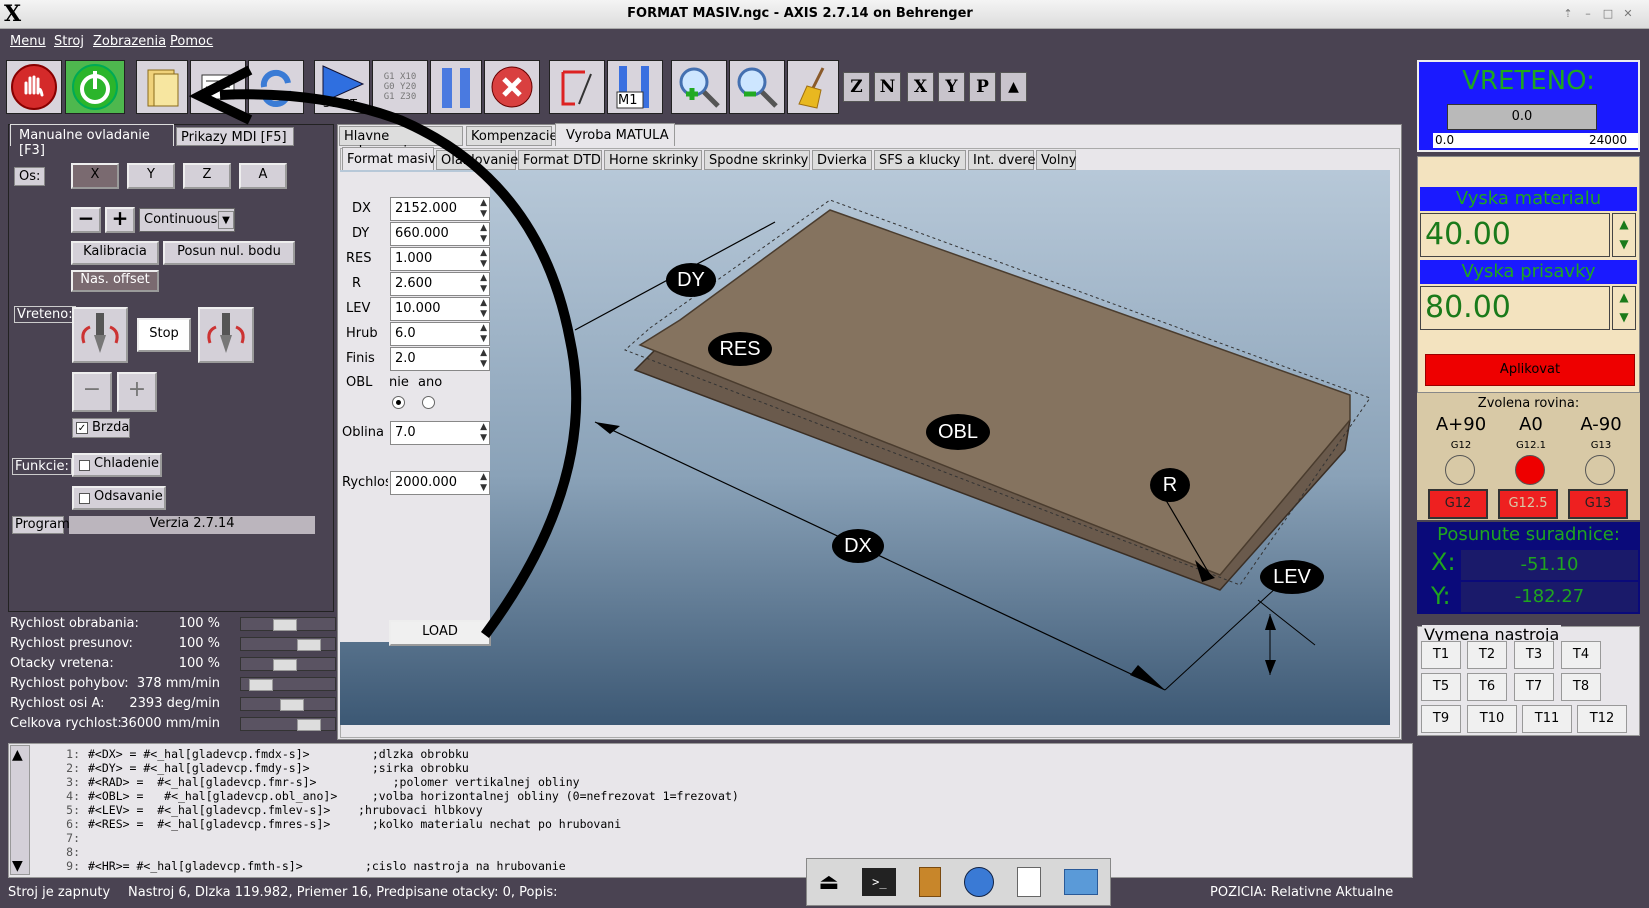 This screenshot has height=908, width=1649. What do you see at coordinates (100, 335) in the screenshot?
I see `spindle-ccw-button` at bounding box center [100, 335].